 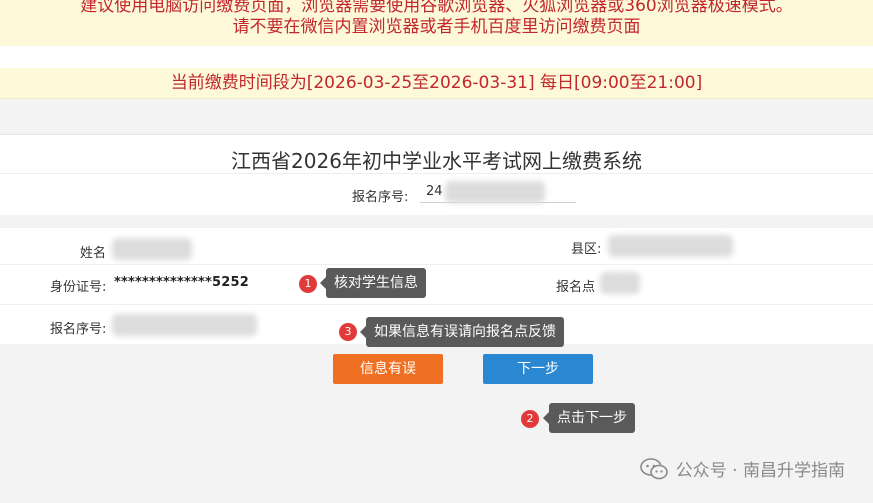 I want to click on annotation-tip-1: 核对学生信息, so click(x=373, y=283).